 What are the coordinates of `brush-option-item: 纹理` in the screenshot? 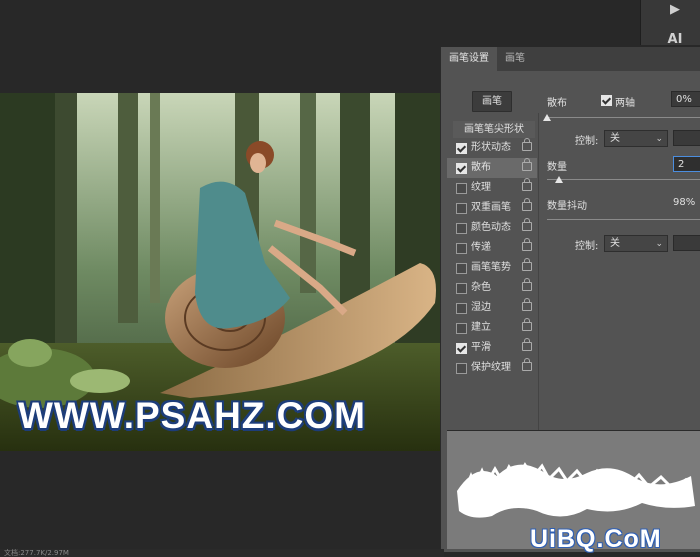 It's located at (492, 188).